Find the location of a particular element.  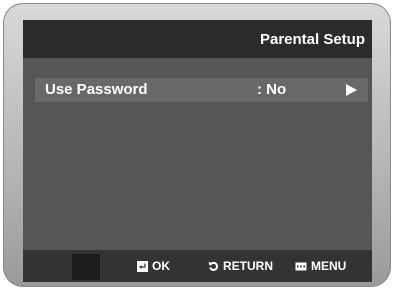

title-bar: Parental Setup is located at coordinates (197, 39).